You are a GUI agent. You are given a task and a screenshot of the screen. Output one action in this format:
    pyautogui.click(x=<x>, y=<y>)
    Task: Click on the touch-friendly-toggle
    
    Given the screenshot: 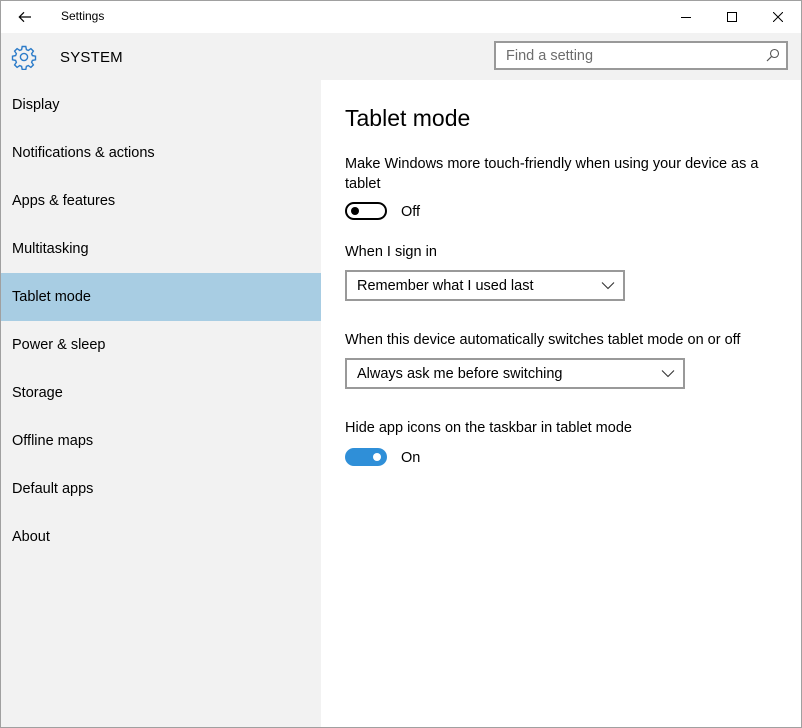 What is the action you would take?
    pyautogui.click(x=366, y=211)
    